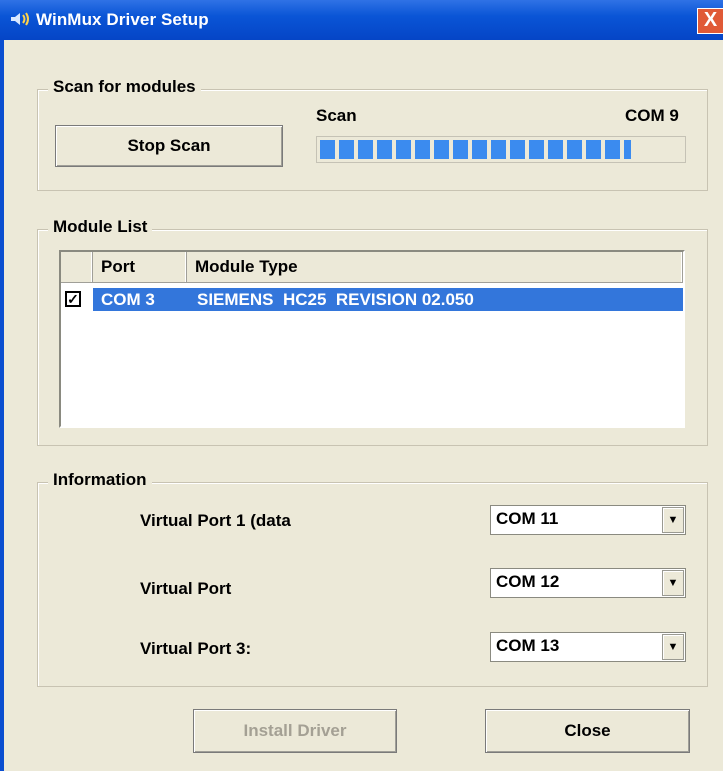  Describe the element at coordinates (335, 299) in the screenshot. I see `row-module-type: SIEMENS HC25 REVISION 02.050` at that location.